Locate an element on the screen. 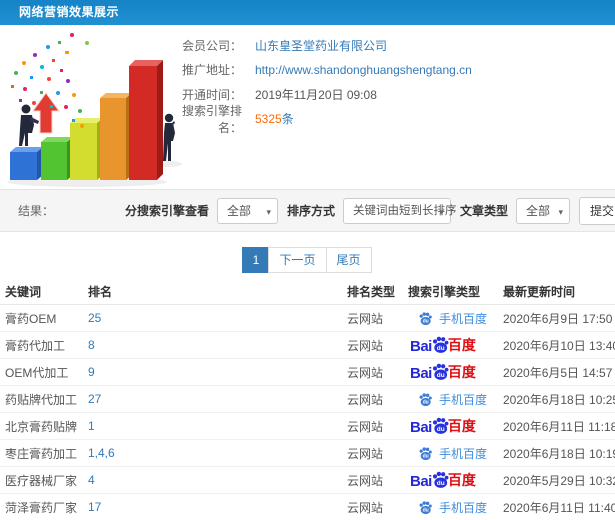 This screenshot has width=615, height=520. rank-cell: 1,4,6 is located at coordinates (217, 453).